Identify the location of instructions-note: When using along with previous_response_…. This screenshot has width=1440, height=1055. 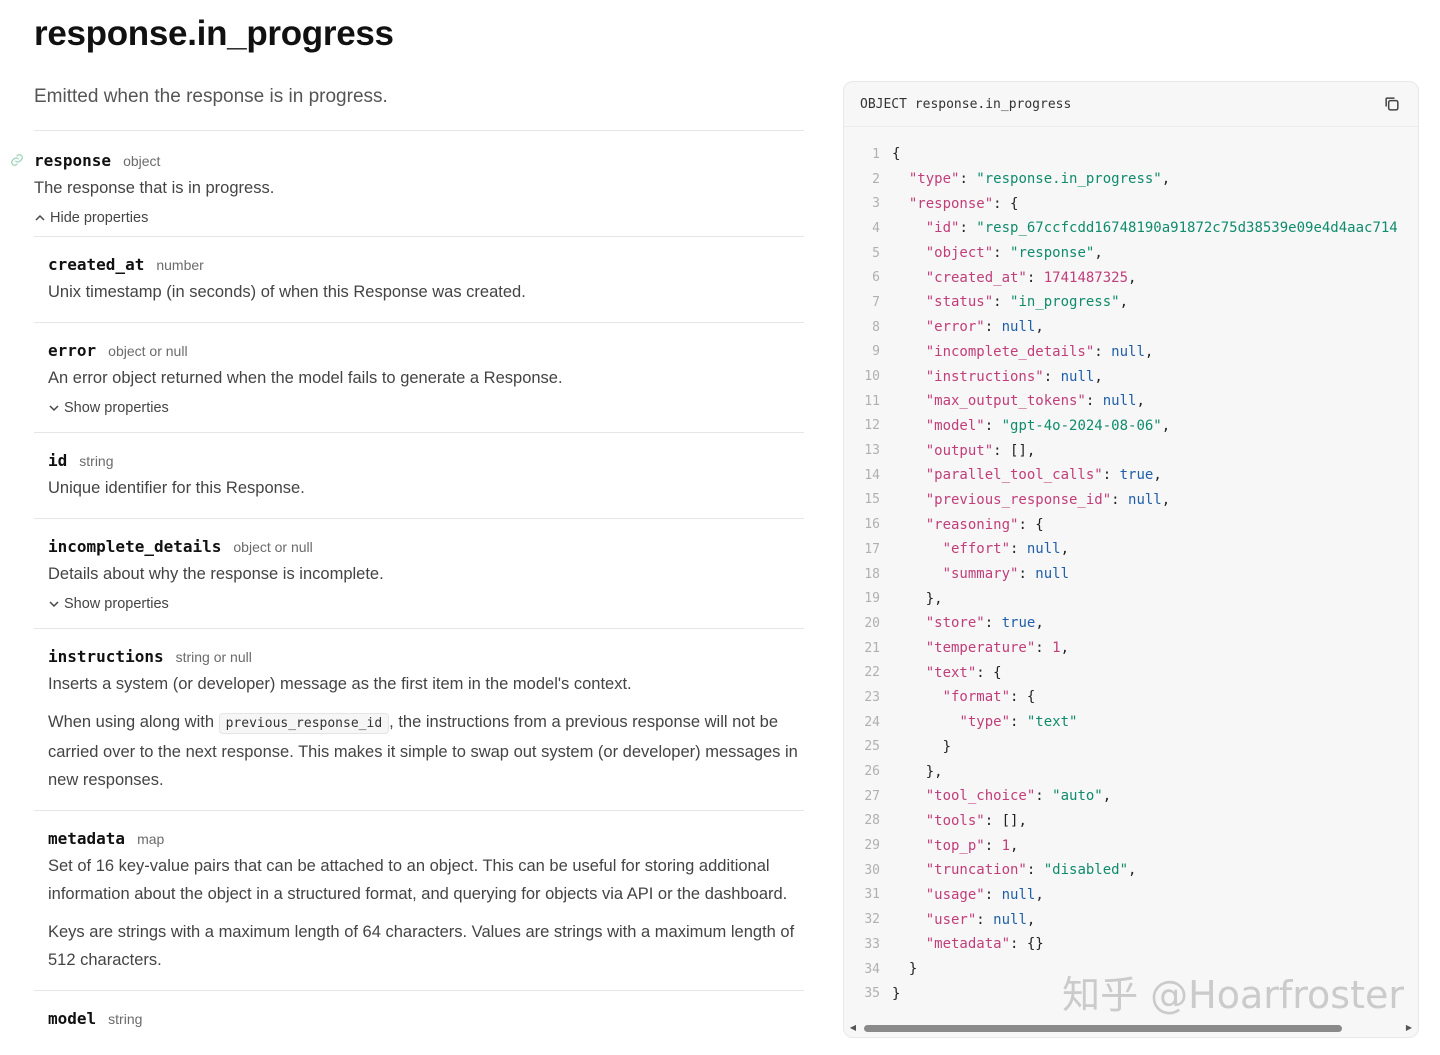
(426, 751).